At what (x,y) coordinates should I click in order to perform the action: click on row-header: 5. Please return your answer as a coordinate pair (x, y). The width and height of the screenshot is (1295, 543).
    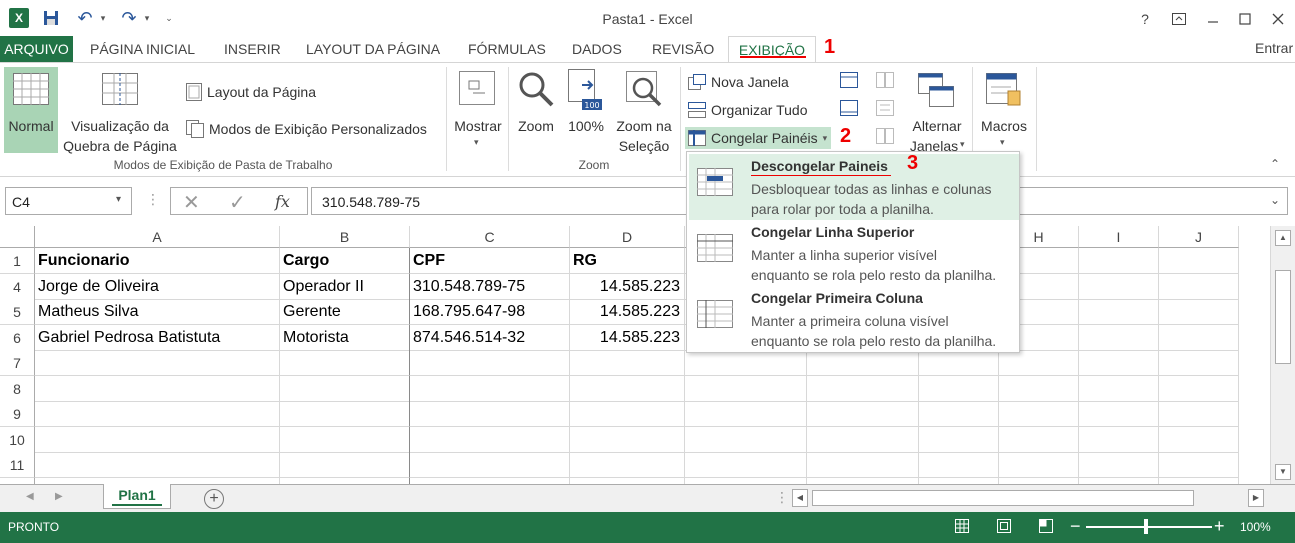
    Looking at the image, I should click on (17, 312).